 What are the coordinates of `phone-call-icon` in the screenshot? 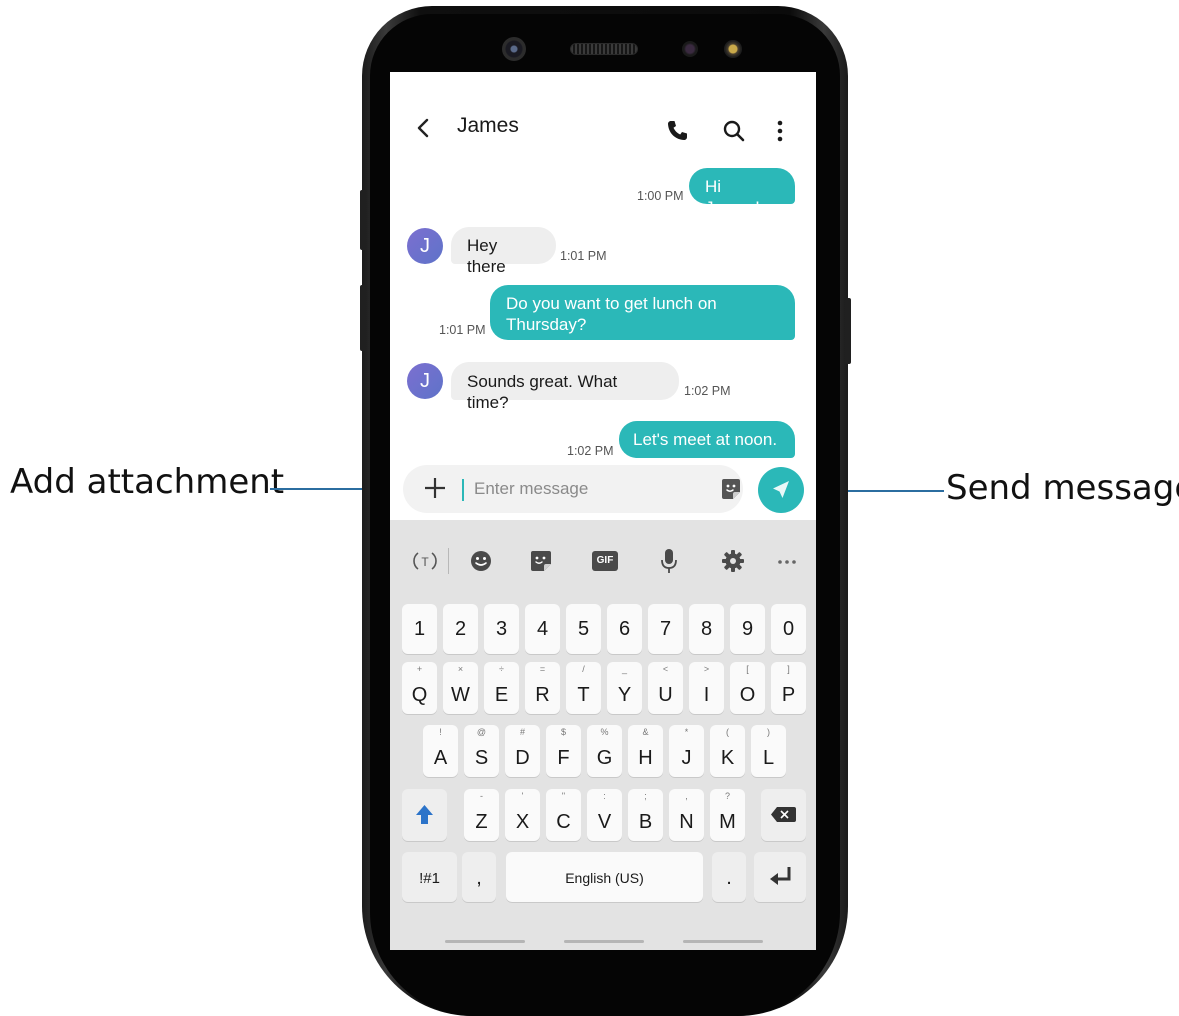 It's located at (677, 131).